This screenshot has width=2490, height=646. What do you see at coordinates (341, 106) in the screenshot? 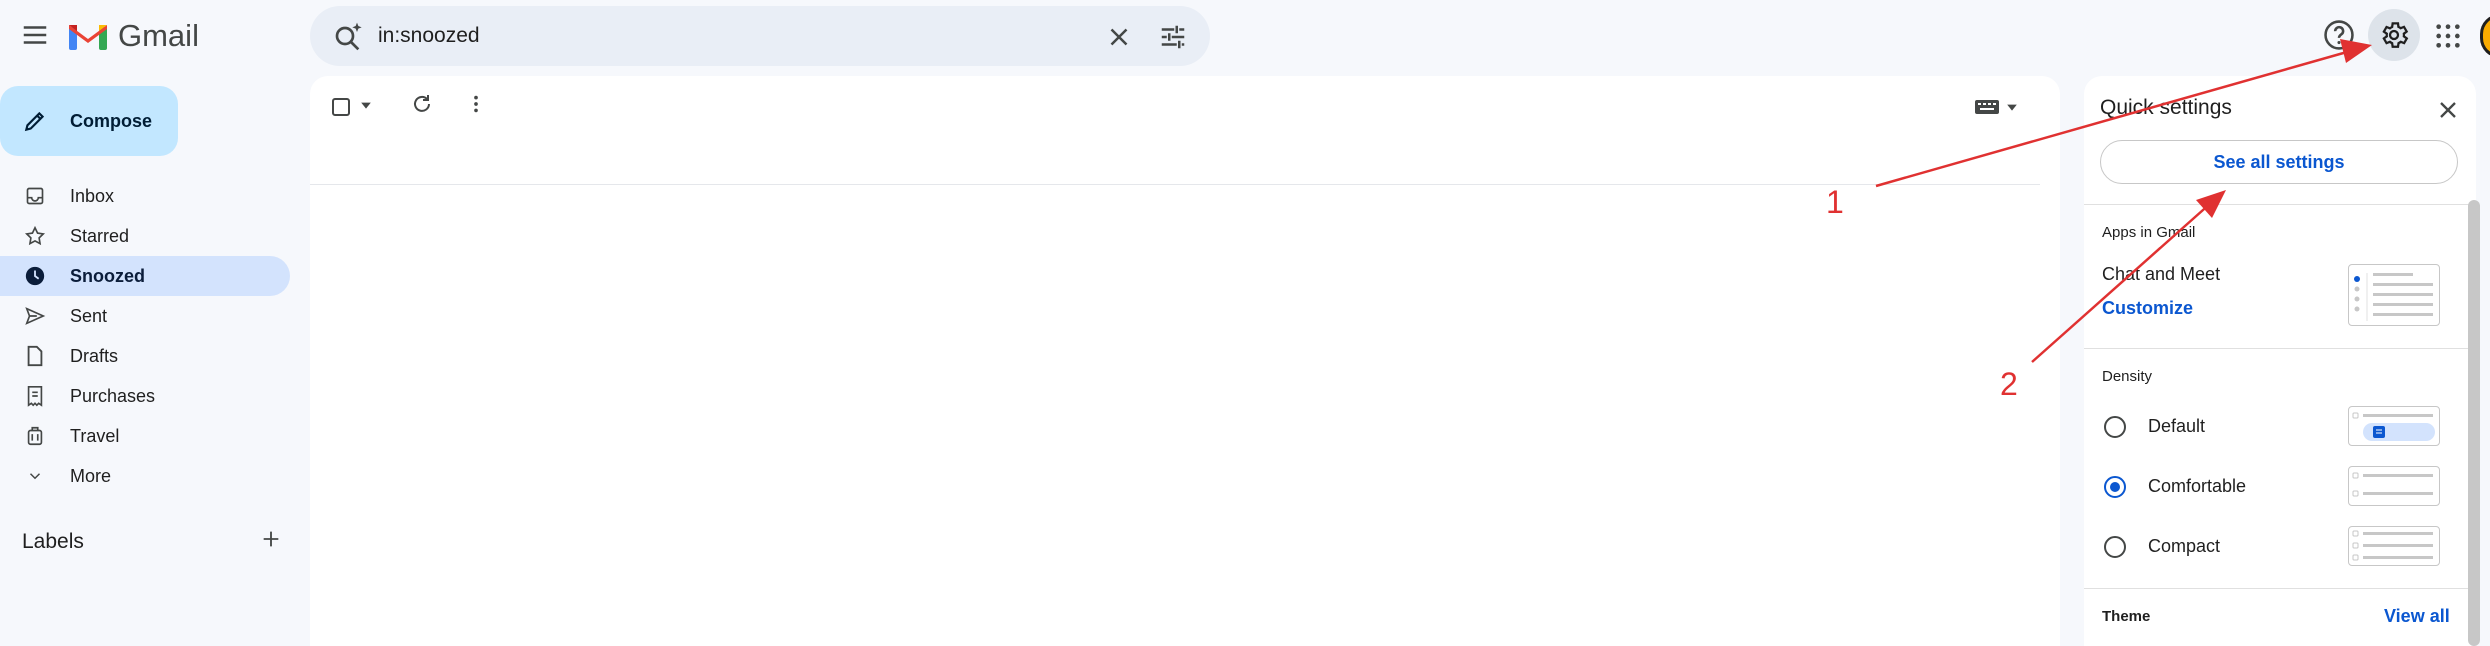
I see `select-all-checkbox` at bounding box center [341, 106].